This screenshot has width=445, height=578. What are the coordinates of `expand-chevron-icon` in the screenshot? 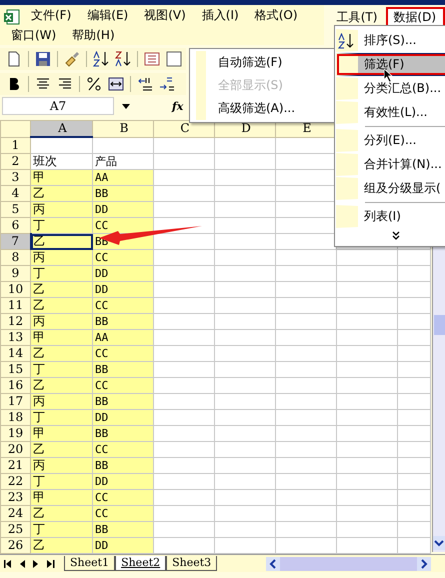 It's located at (396, 236).